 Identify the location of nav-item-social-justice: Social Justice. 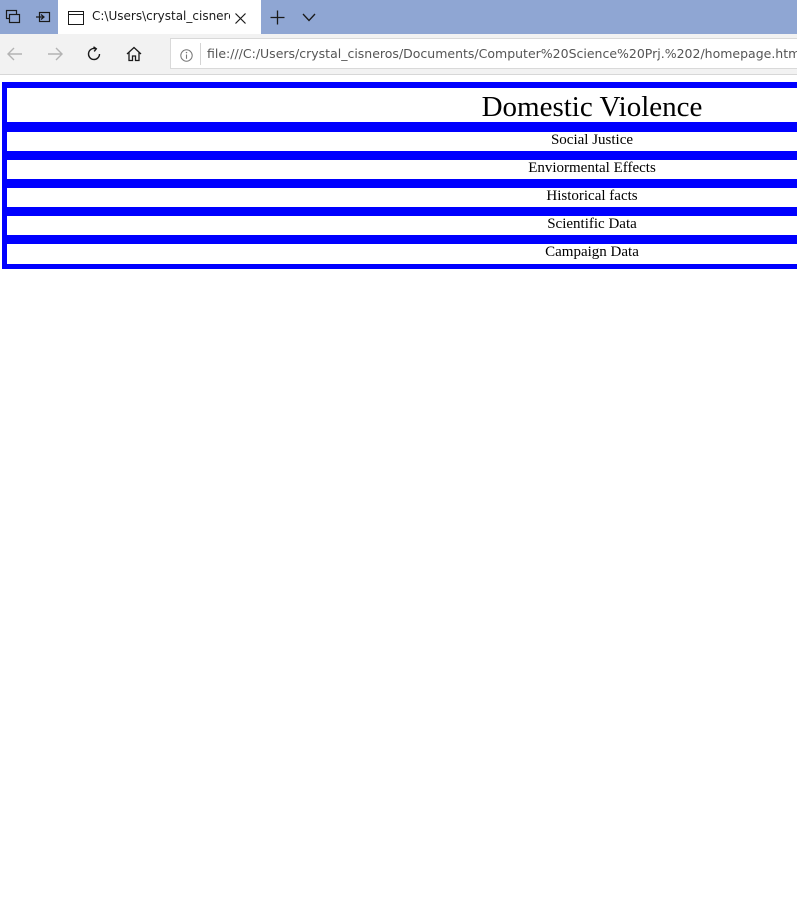
(402, 140).